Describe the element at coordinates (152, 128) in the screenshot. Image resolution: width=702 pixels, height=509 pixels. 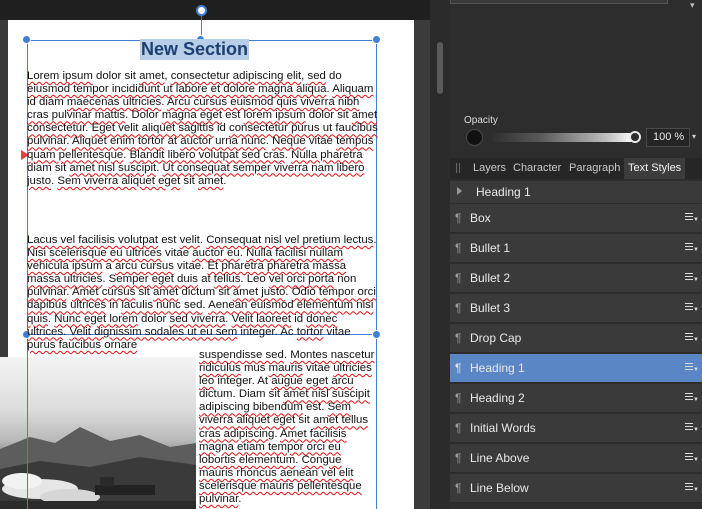
I see `misspelled-word: Eget velit aliquet sagittis` at that location.